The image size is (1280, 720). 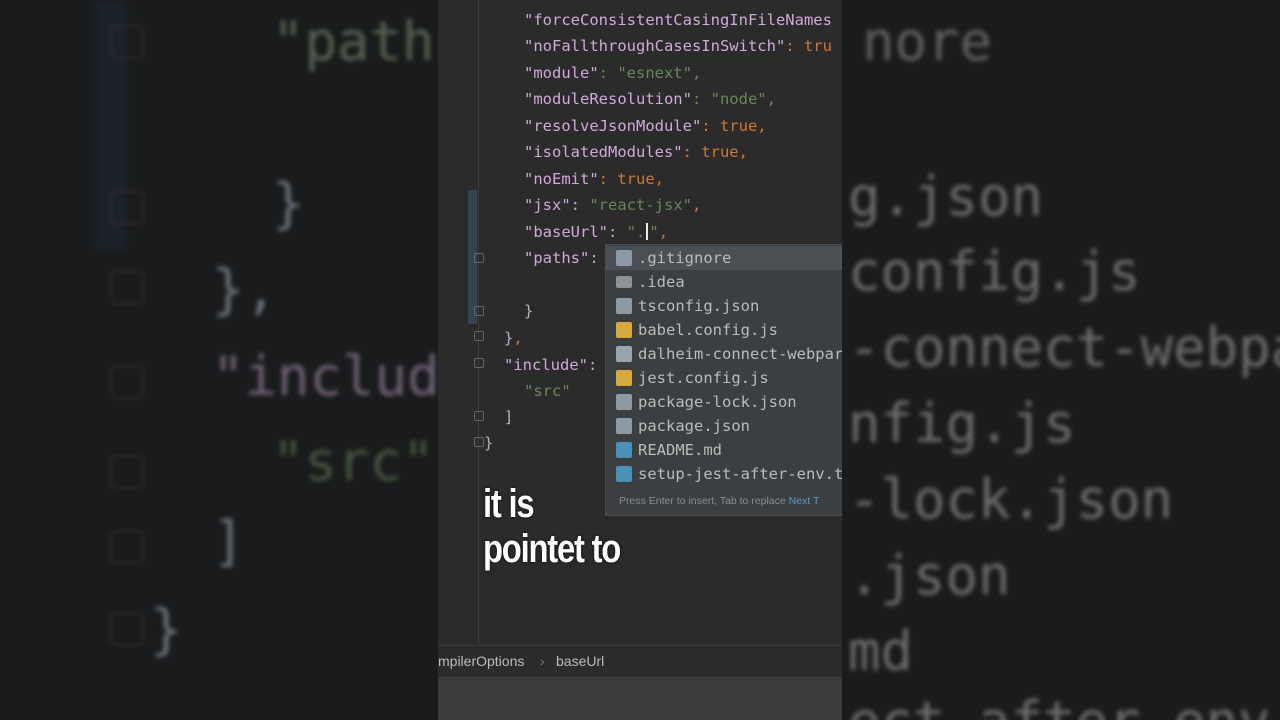 I want to click on completion-item: babel.config.js, so click(x=724, y=330).